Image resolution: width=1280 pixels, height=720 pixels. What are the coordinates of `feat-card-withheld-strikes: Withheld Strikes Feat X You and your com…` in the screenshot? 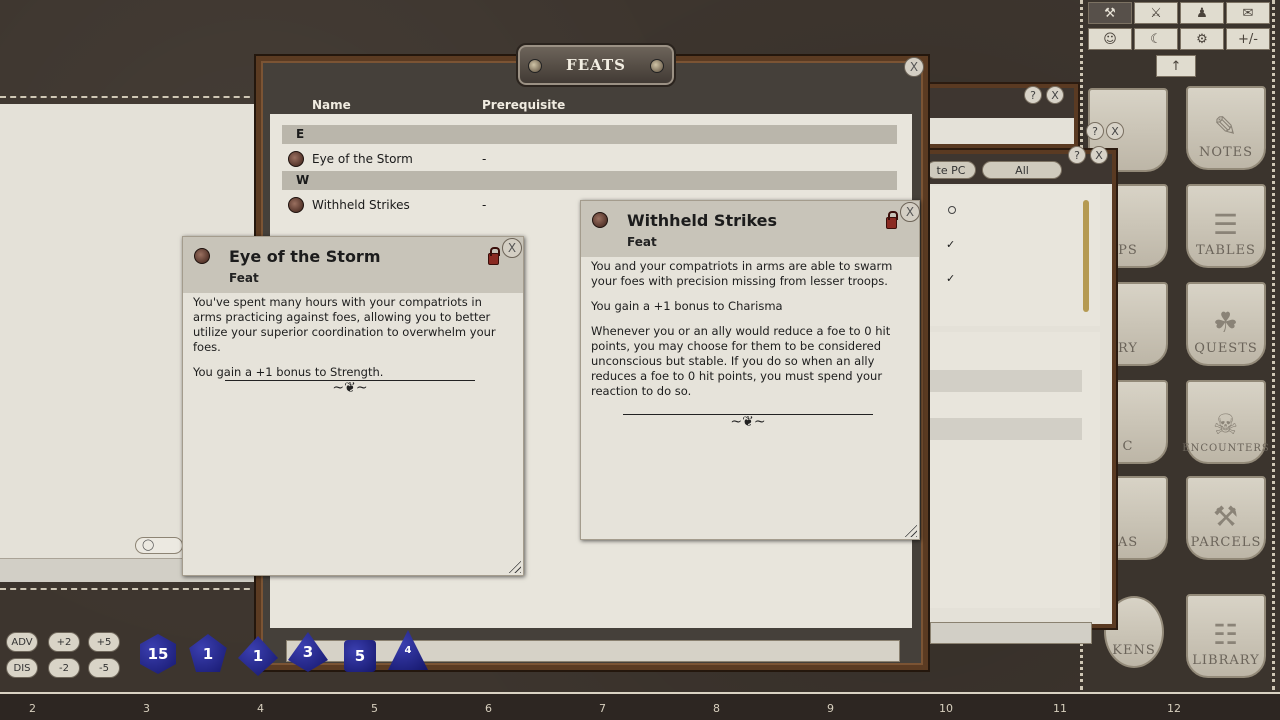 It's located at (750, 370).